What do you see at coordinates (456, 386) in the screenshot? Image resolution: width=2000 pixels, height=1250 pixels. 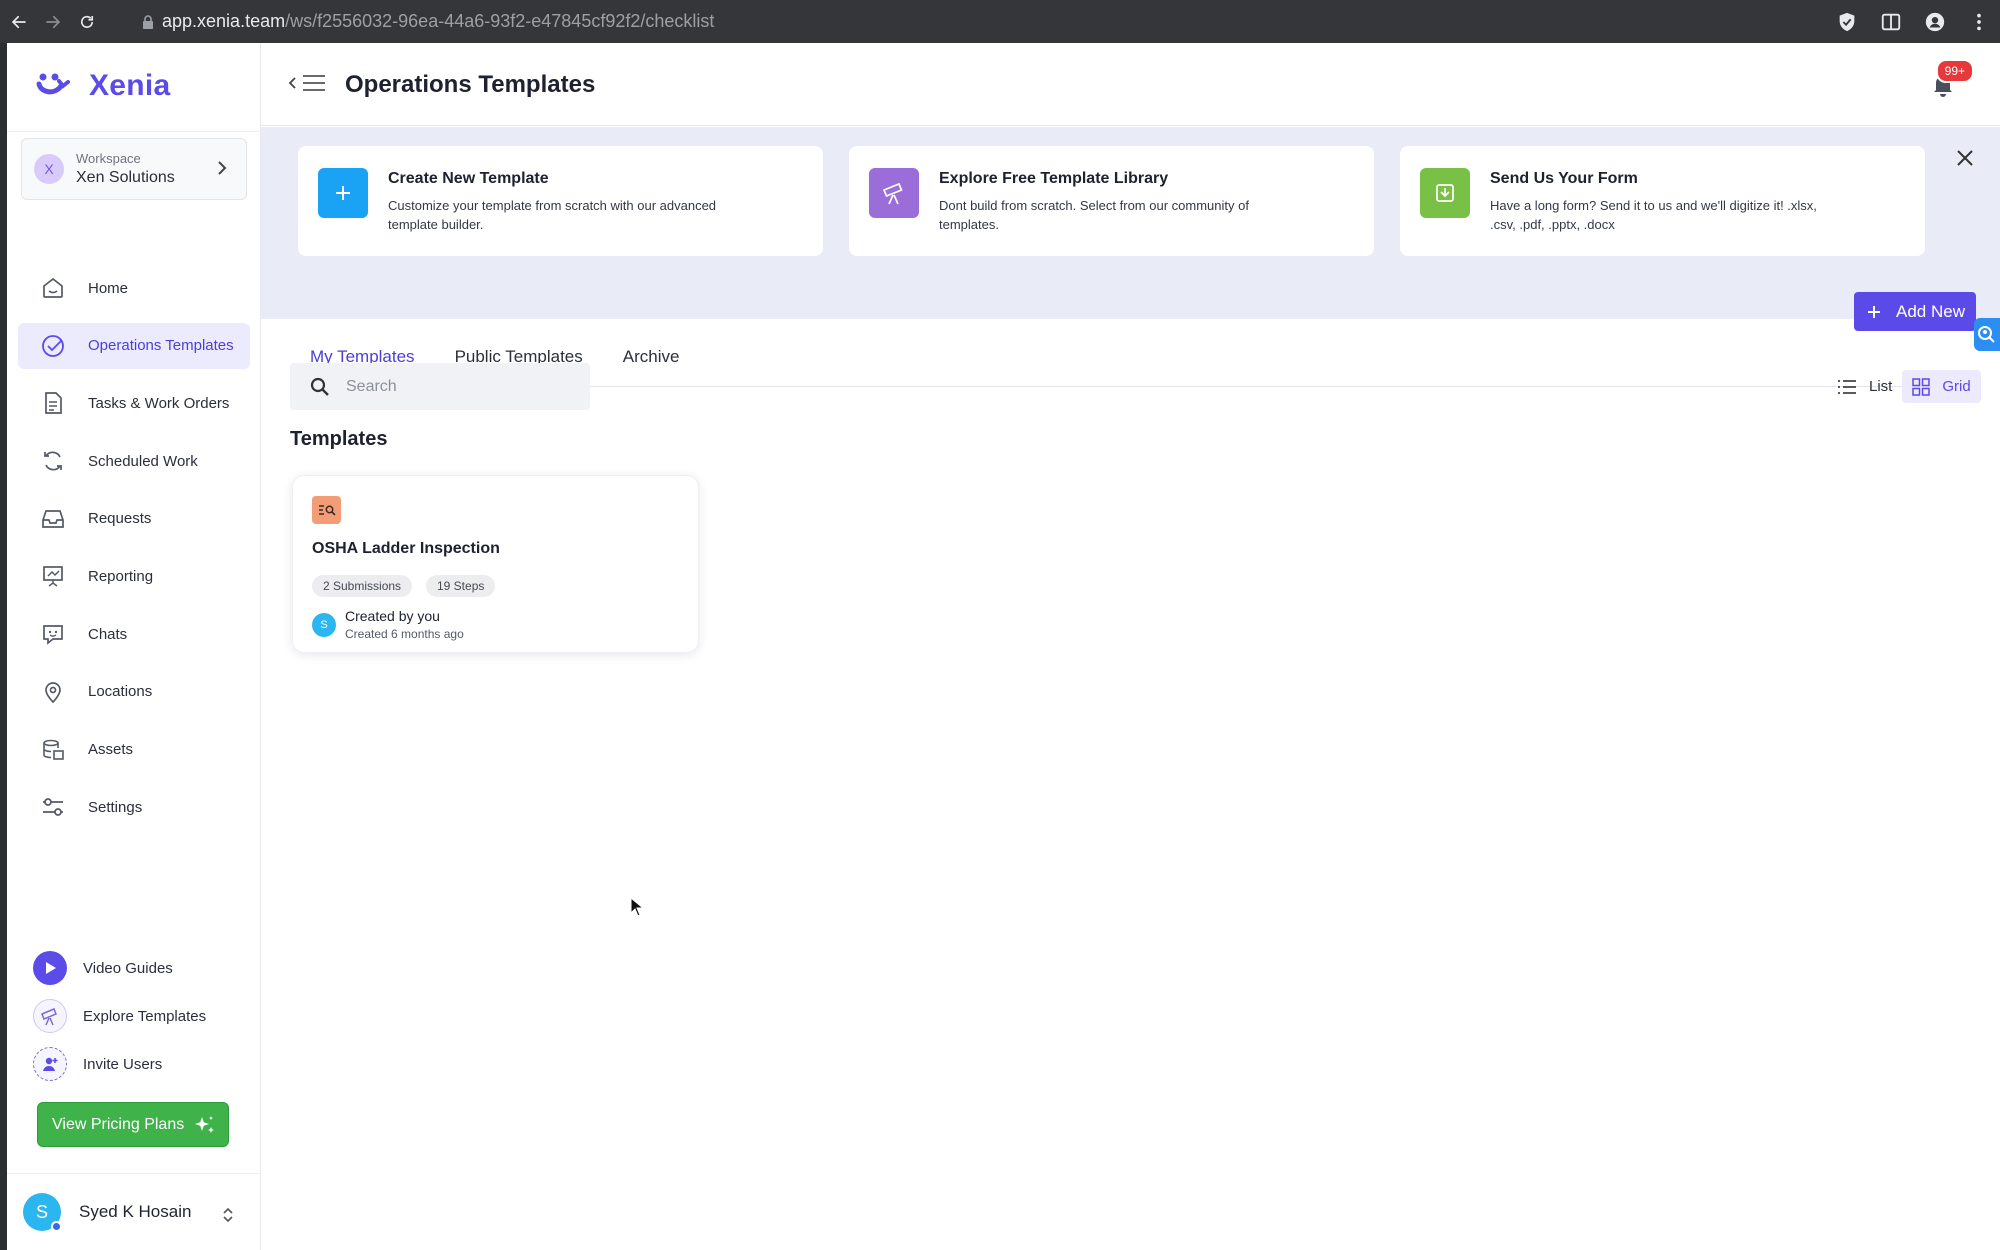 I see `search-input` at bounding box center [456, 386].